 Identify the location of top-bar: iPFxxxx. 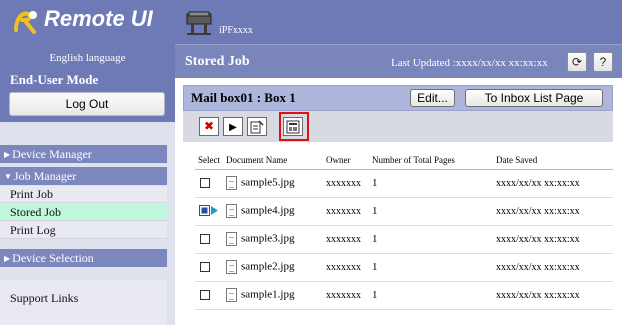
(398, 22).